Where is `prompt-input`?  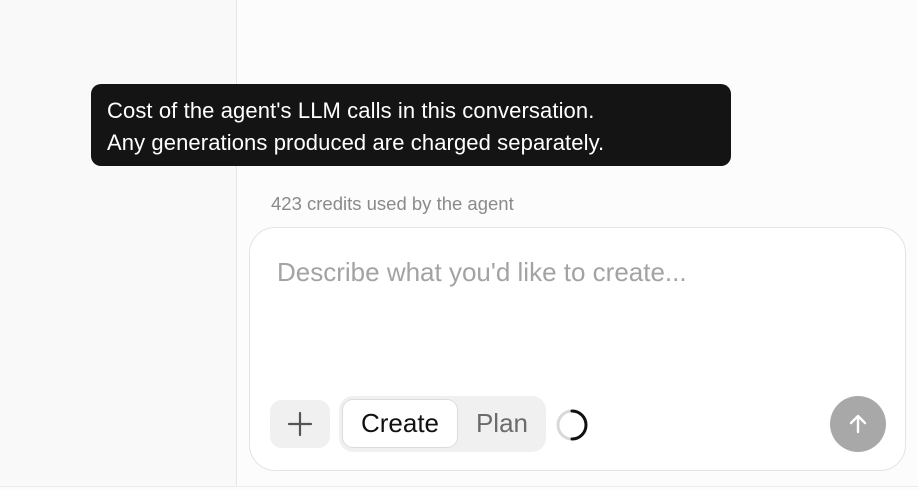 prompt-input is located at coordinates (577, 272).